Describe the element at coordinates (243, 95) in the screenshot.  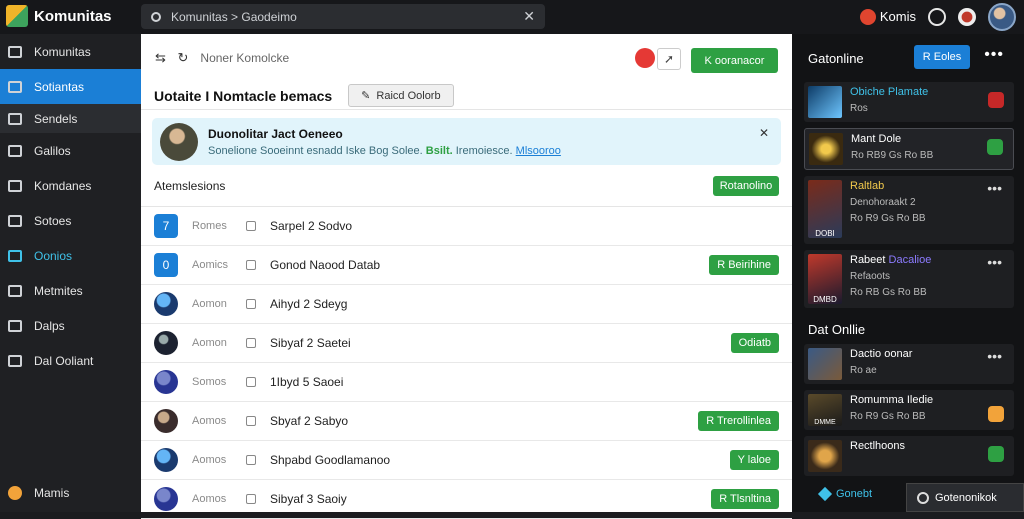
I see `page-title: Uotaite I Nomtacle bemacs` at that location.